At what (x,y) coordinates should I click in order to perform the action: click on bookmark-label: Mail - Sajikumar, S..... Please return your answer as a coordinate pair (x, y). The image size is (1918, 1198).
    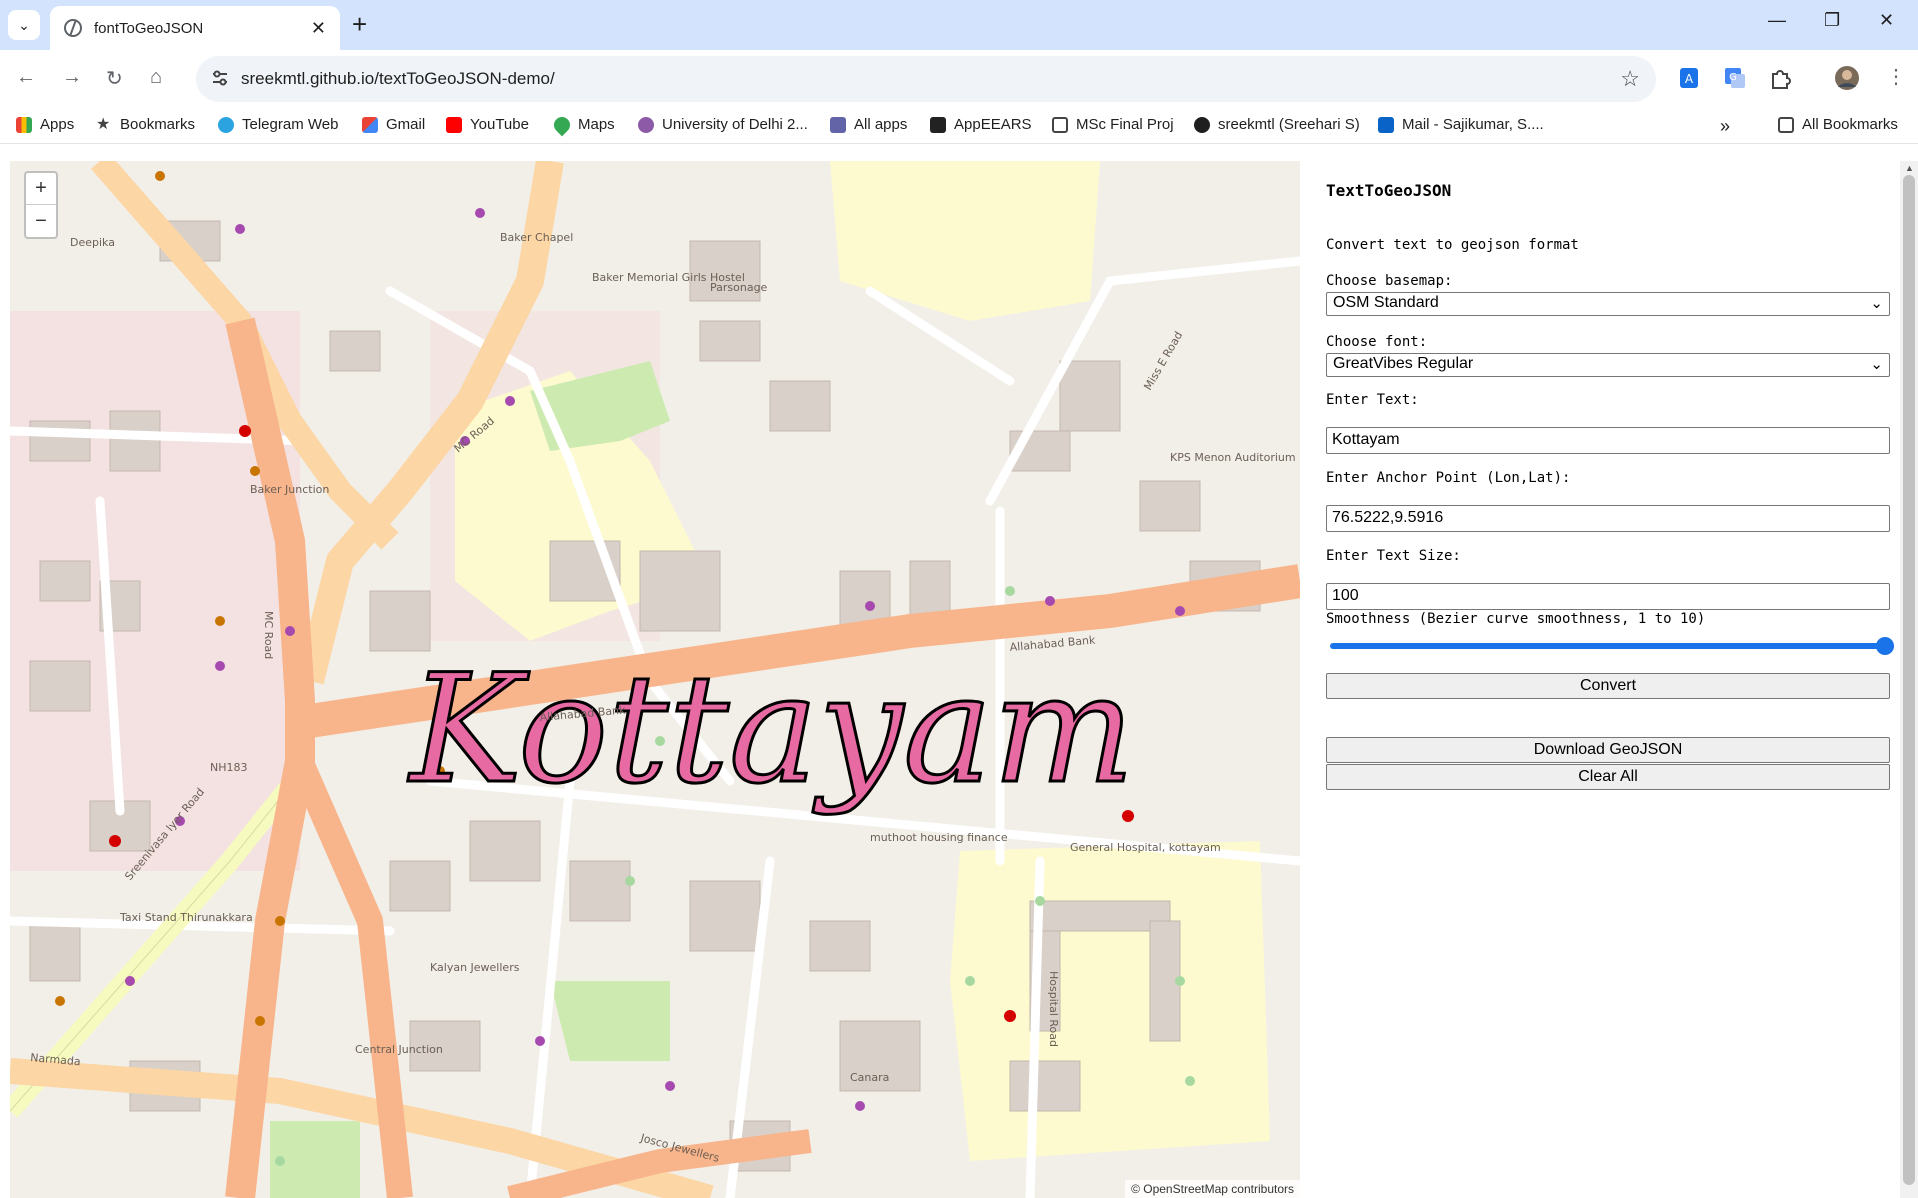
    Looking at the image, I should click on (1473, 124).